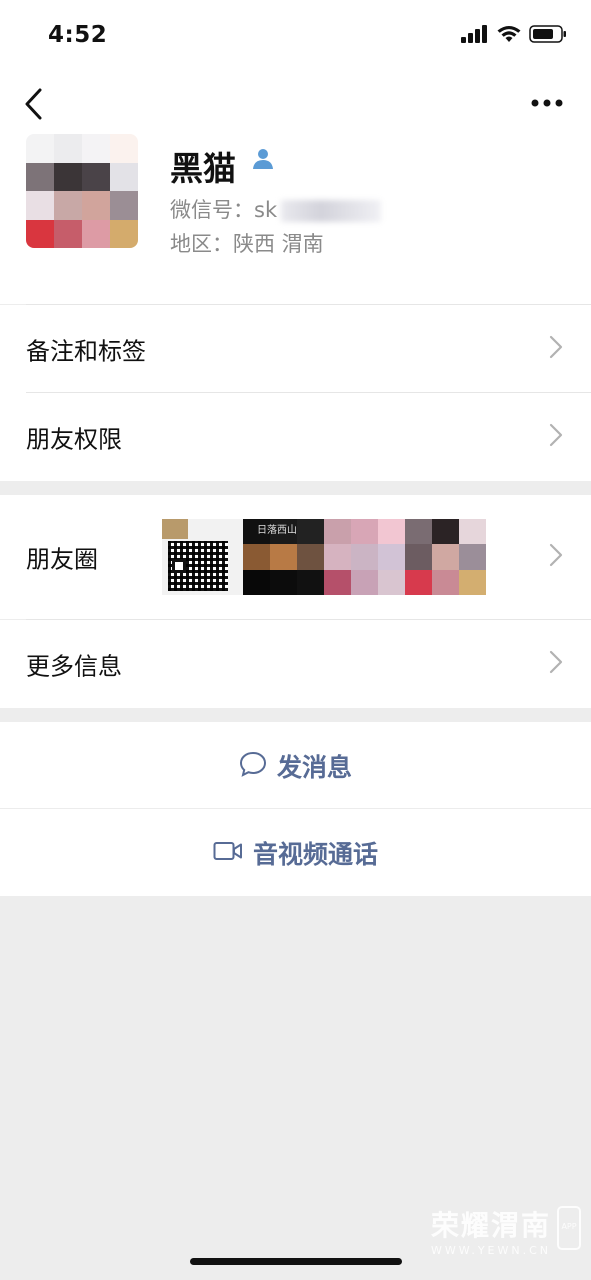 The height and width of the screenshot is (1280, 591). What do you see at coordinates (315, 854) in the screenshot?
I see `video-call-label: 音视频通话` at bounding box center [315, 854].